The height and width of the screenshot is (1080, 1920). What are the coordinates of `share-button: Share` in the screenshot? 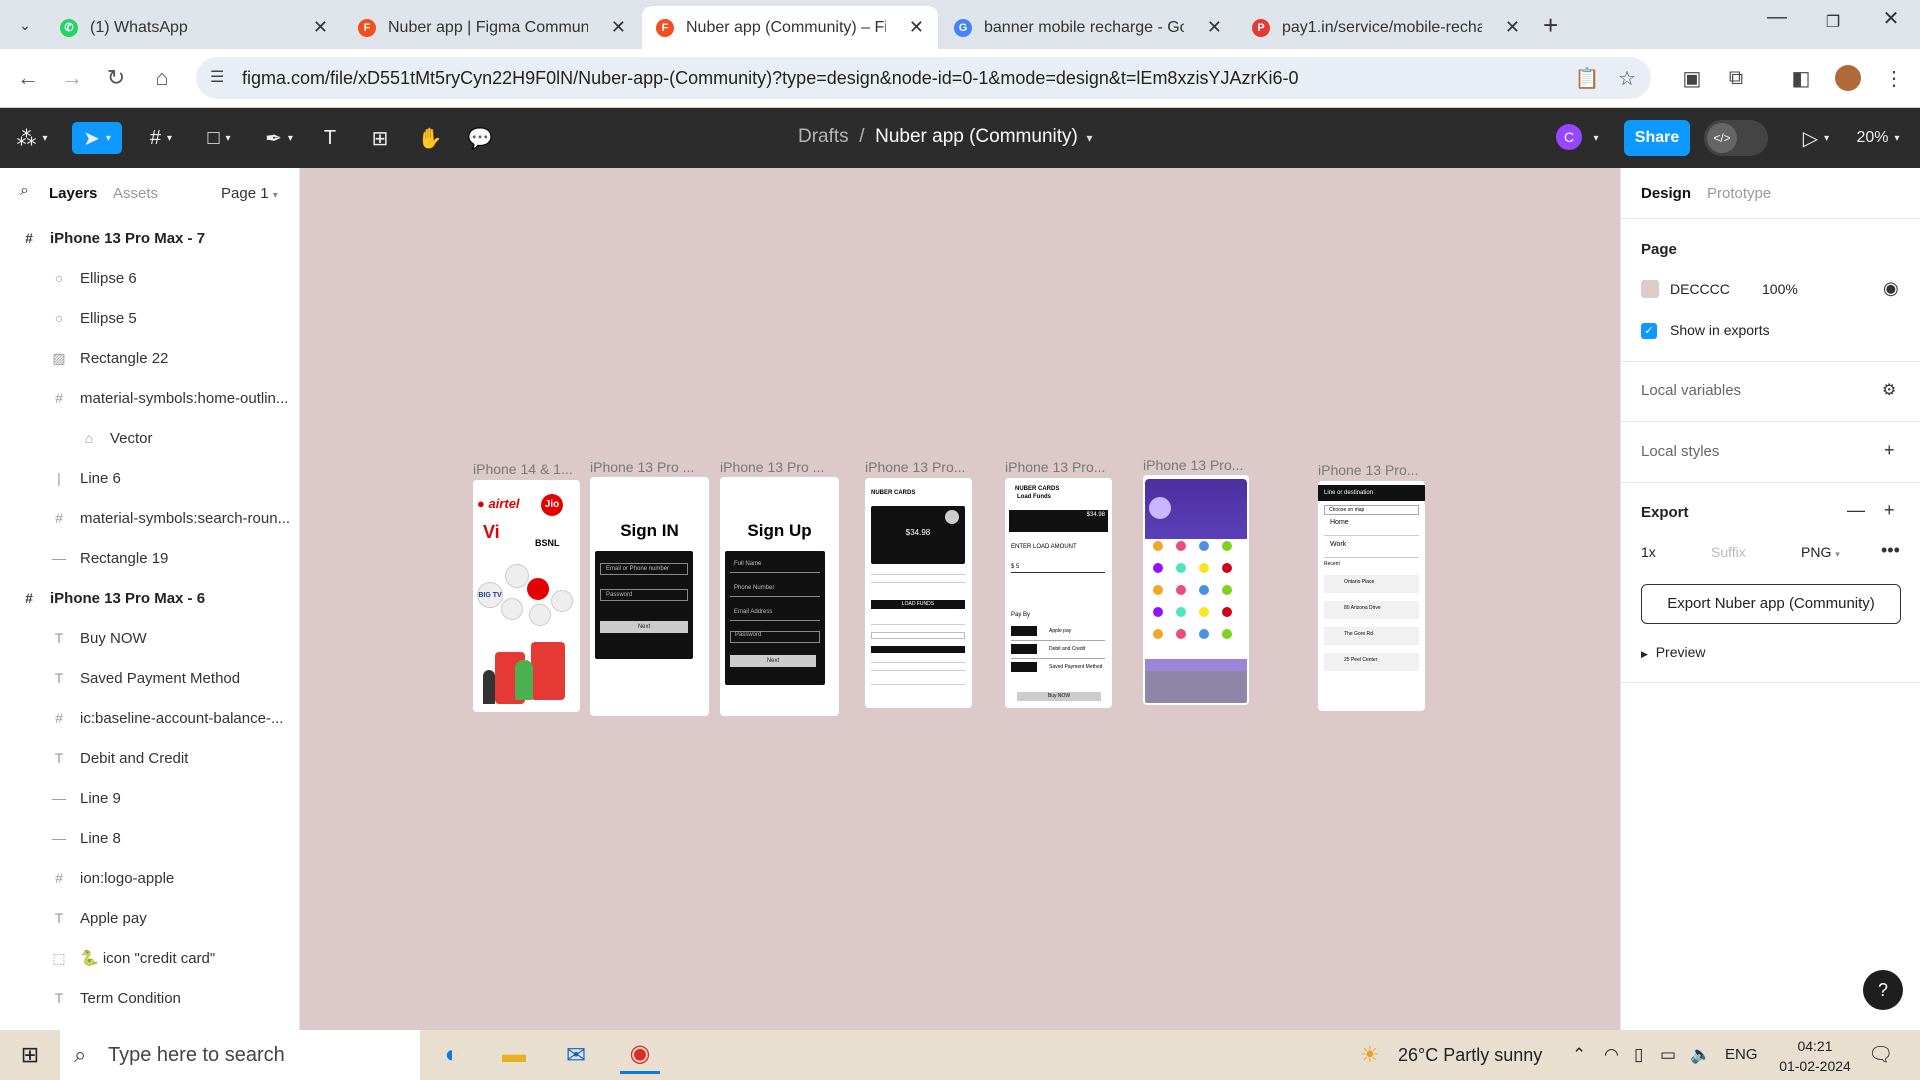 It's located at (1657, 138).